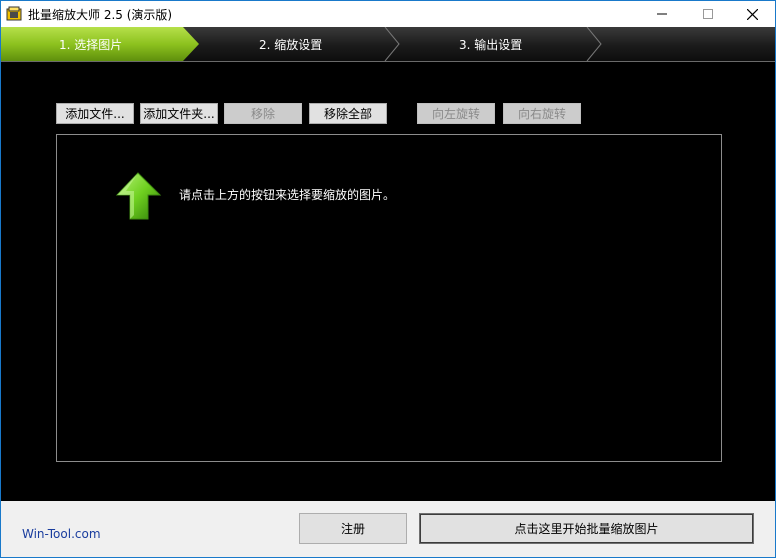  What do you see at coordinates (388, 14) in the screenshot?
I see `title-bar: 批量缩放大师 2.5 (演示版)` at bounding box center [388, 14].